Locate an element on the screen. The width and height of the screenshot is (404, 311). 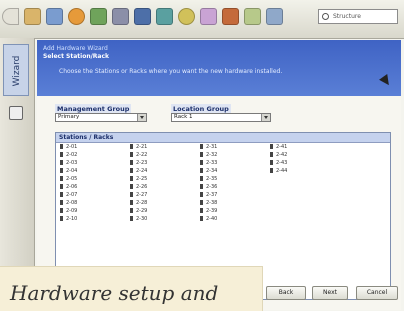
station-item: 2-24 is located at coordinates (138, 171).